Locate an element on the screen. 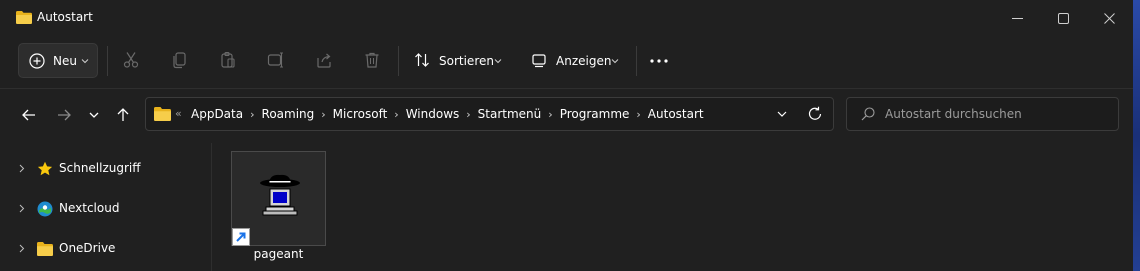  file-item is located at coordinates (278, 198).